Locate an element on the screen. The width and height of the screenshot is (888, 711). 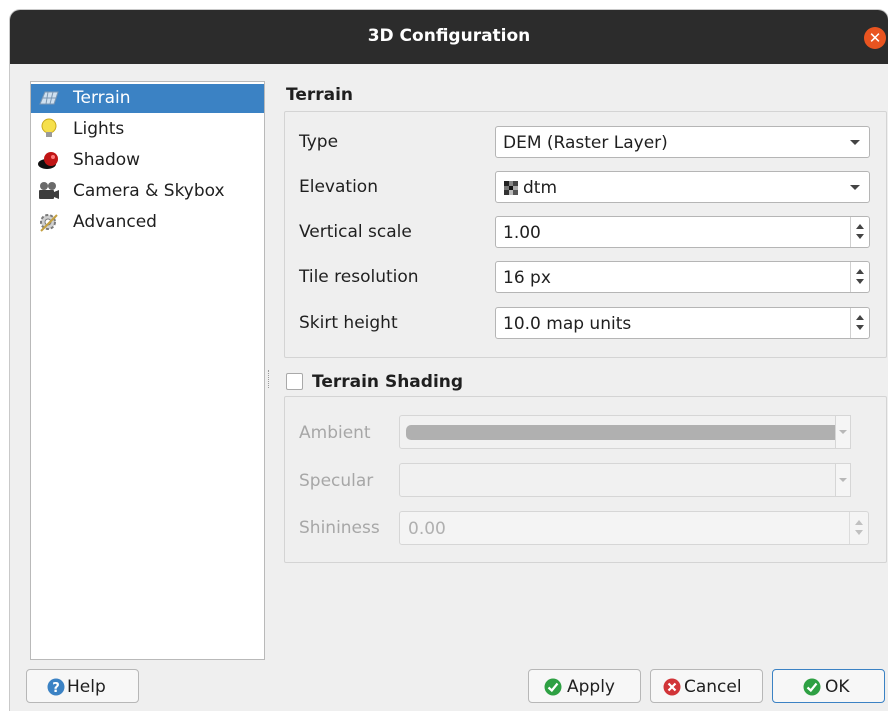
tile-resolution-spinbox: 16 px is located at coordinates (682, 277).